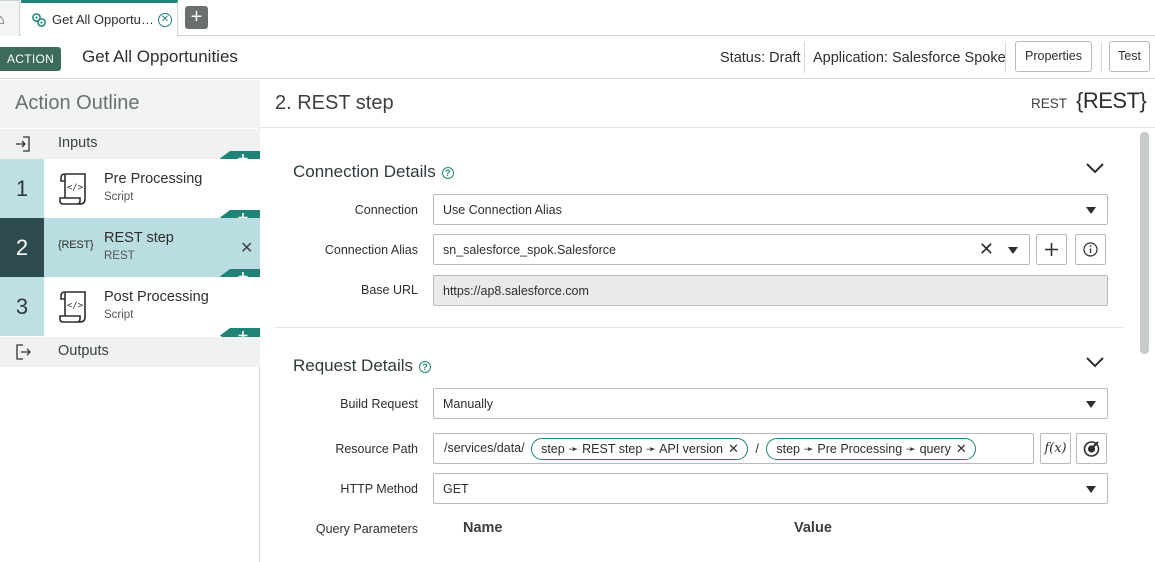  Describe the element at coordinates (165, 20) in the screenshot. I see `close-tab-icon: ✕` at that location.